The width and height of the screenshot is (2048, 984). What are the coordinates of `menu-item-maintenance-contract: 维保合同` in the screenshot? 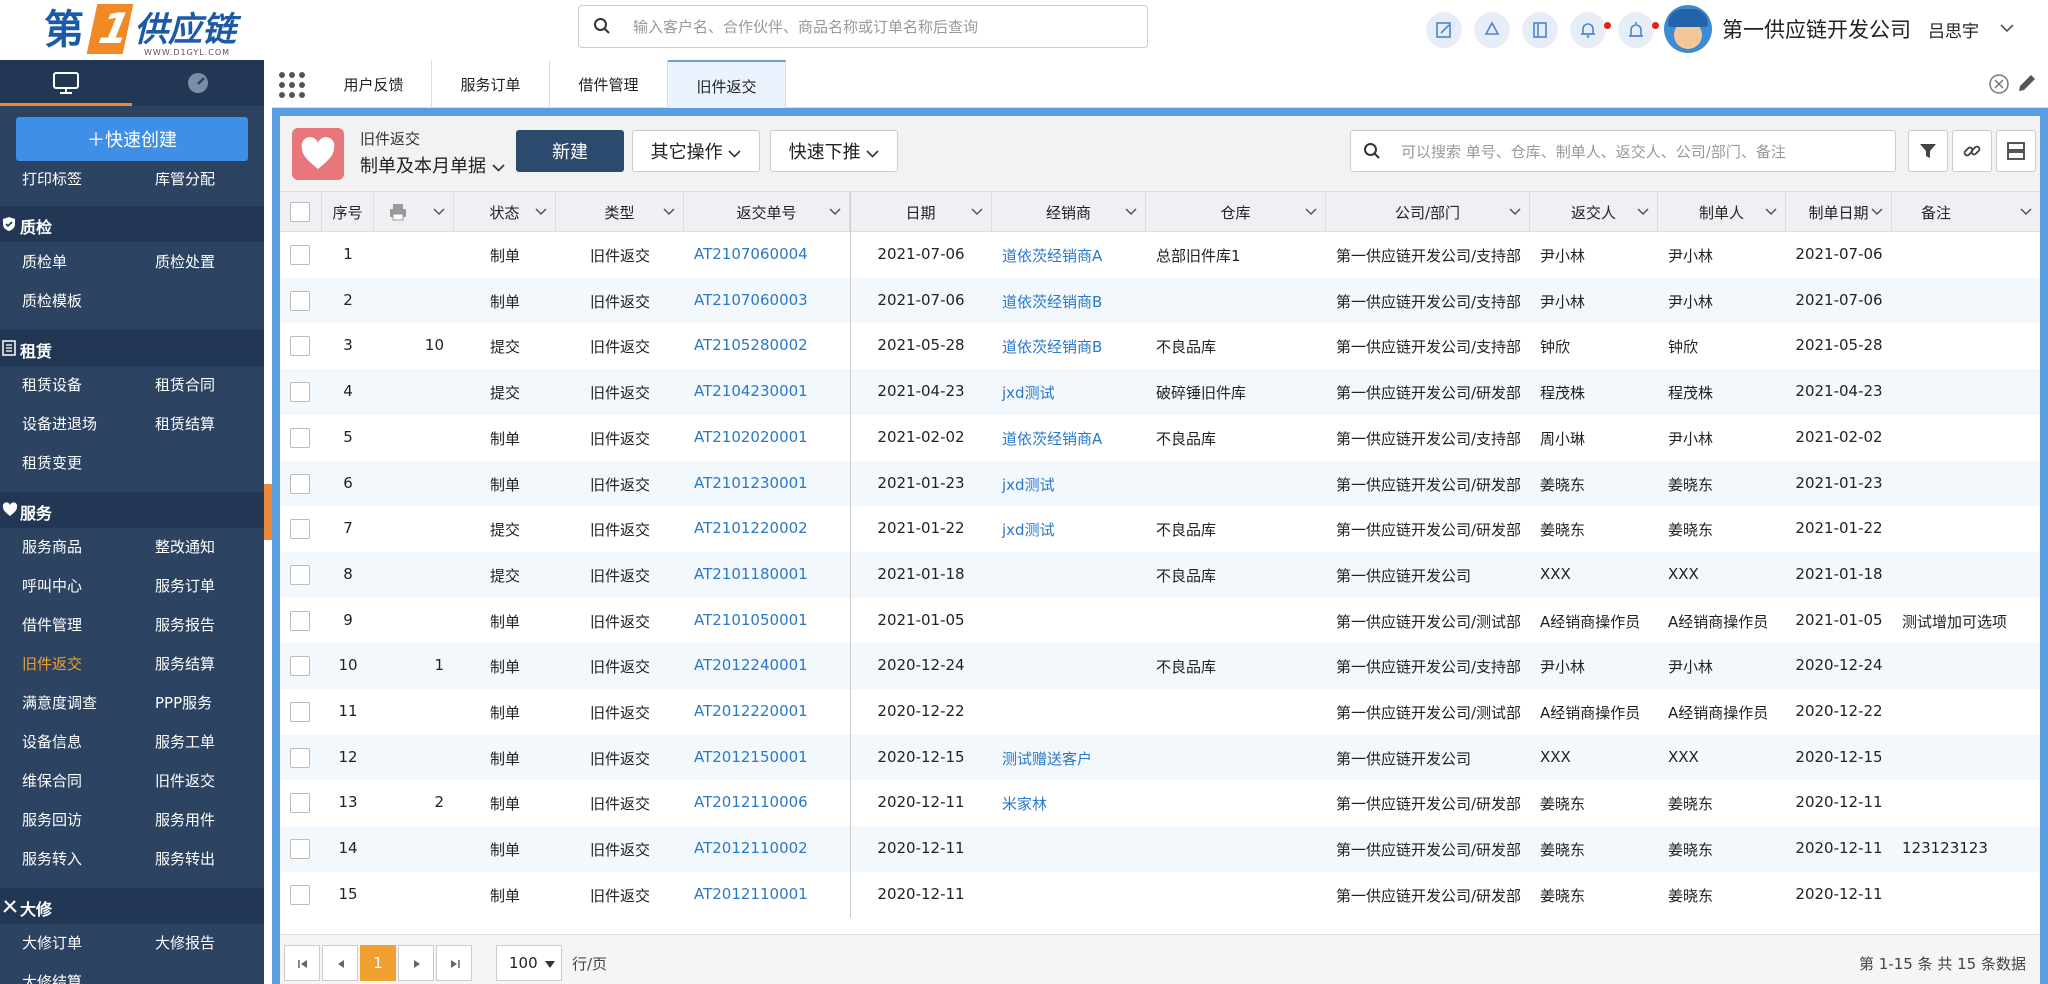 It's located at (52, 780).